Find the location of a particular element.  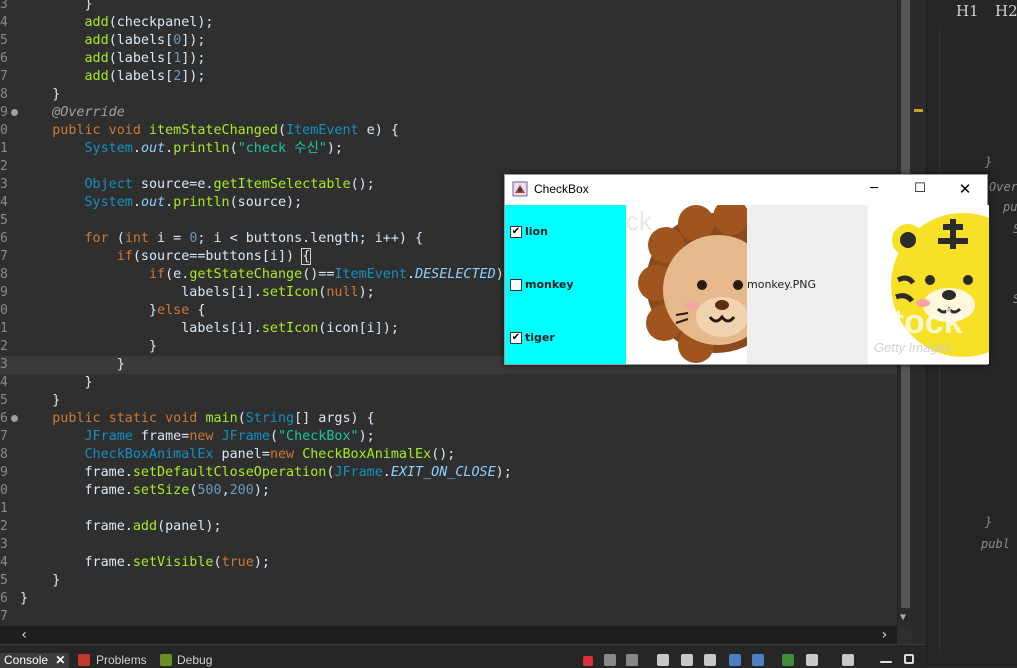

console-menu-icon is located at coordinates (812, 660).